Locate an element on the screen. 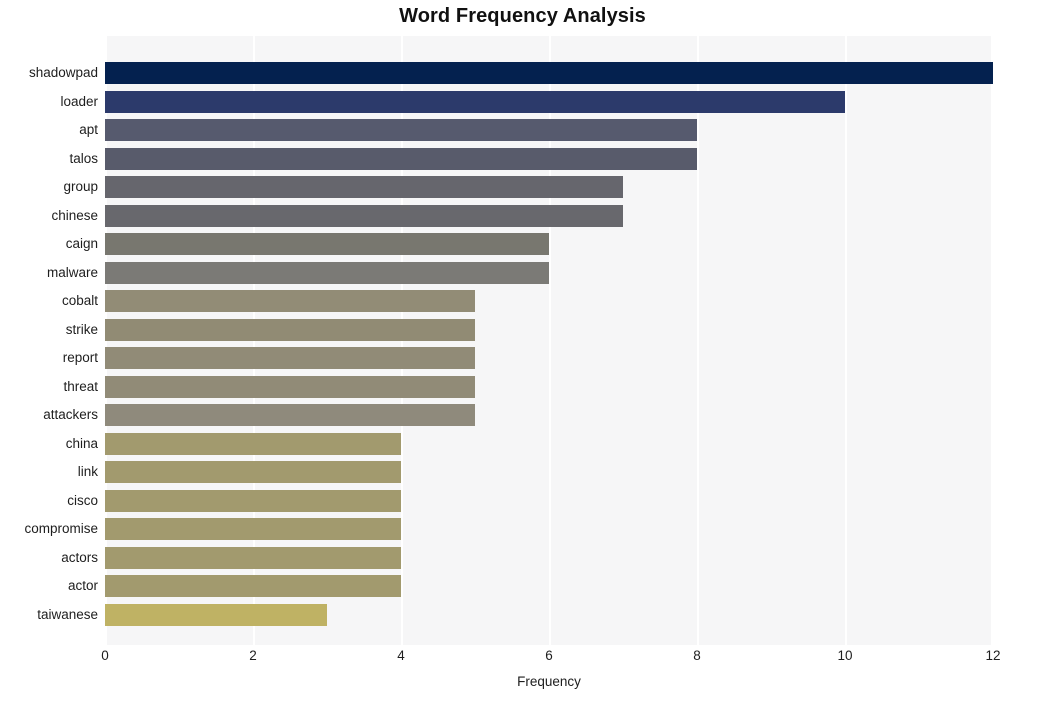 This screenshot has height=701, width=1045. bar-caign is located at coordinates (327, 244).